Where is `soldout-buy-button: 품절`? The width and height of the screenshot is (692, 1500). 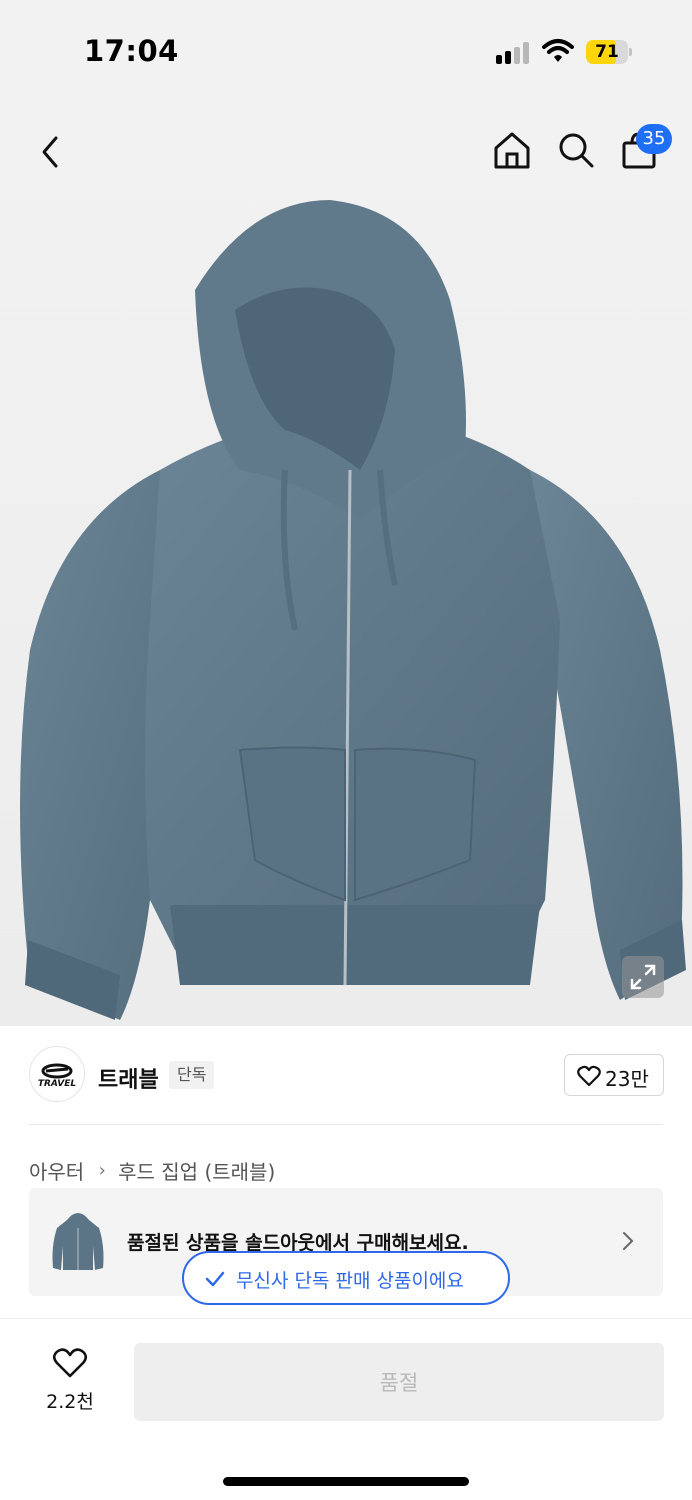
soldout-buy-button: 품절 is located at coordinates (399, 1382).